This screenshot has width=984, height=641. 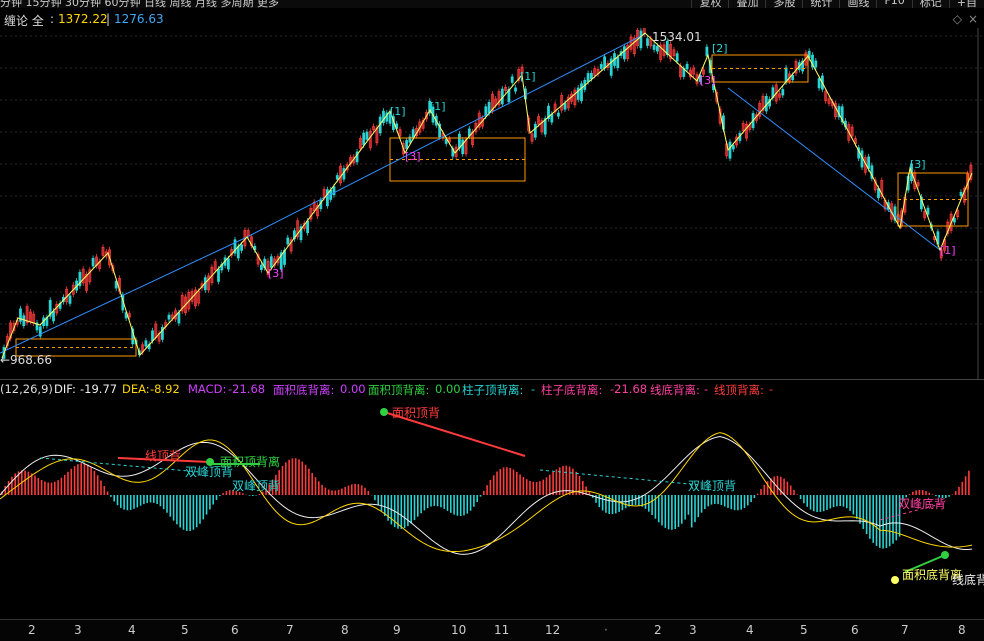 What do you see at coordinates (629, 389) in the screenshot?
I see `bar-bottom-value: -21.68` at bounding box center [629, 389].